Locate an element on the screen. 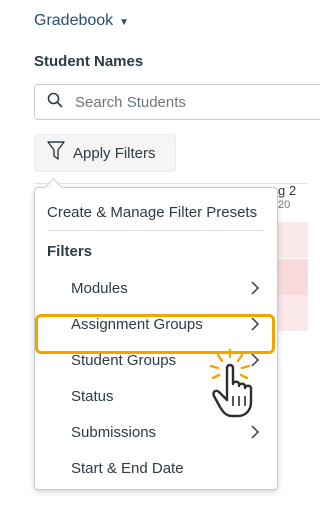 This screenshot has width=320, height=520. filters-heading: Filters is located at coordinates (70, 251).